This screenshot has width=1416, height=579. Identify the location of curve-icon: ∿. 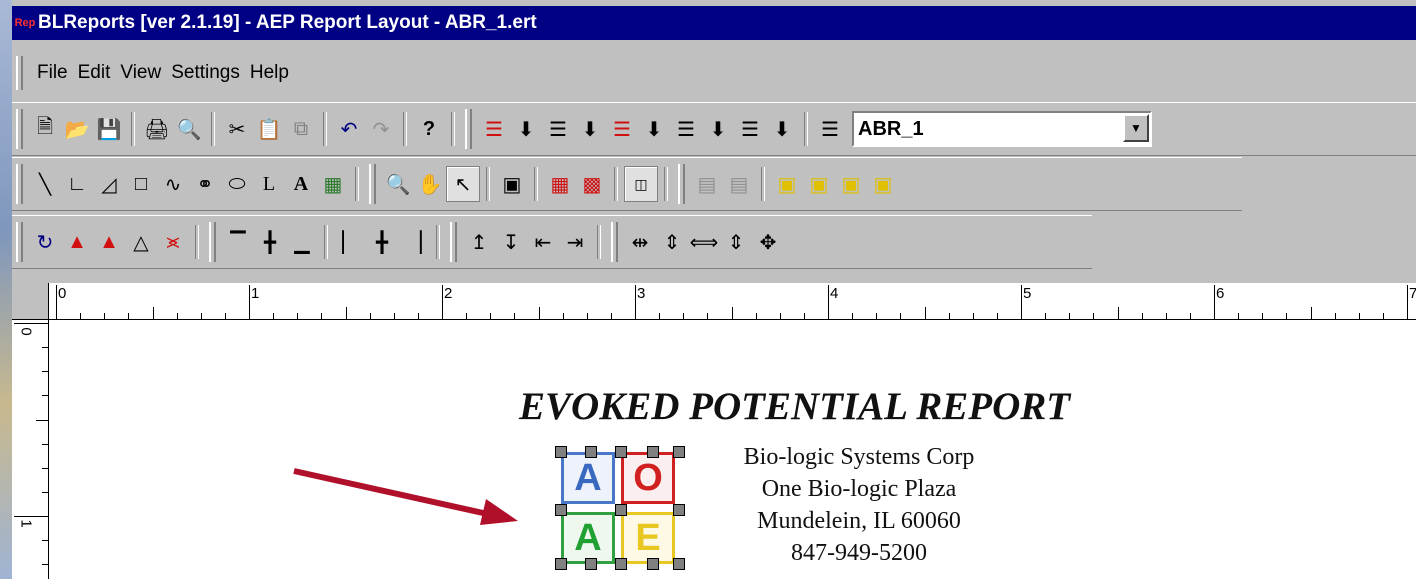
(173, 184).